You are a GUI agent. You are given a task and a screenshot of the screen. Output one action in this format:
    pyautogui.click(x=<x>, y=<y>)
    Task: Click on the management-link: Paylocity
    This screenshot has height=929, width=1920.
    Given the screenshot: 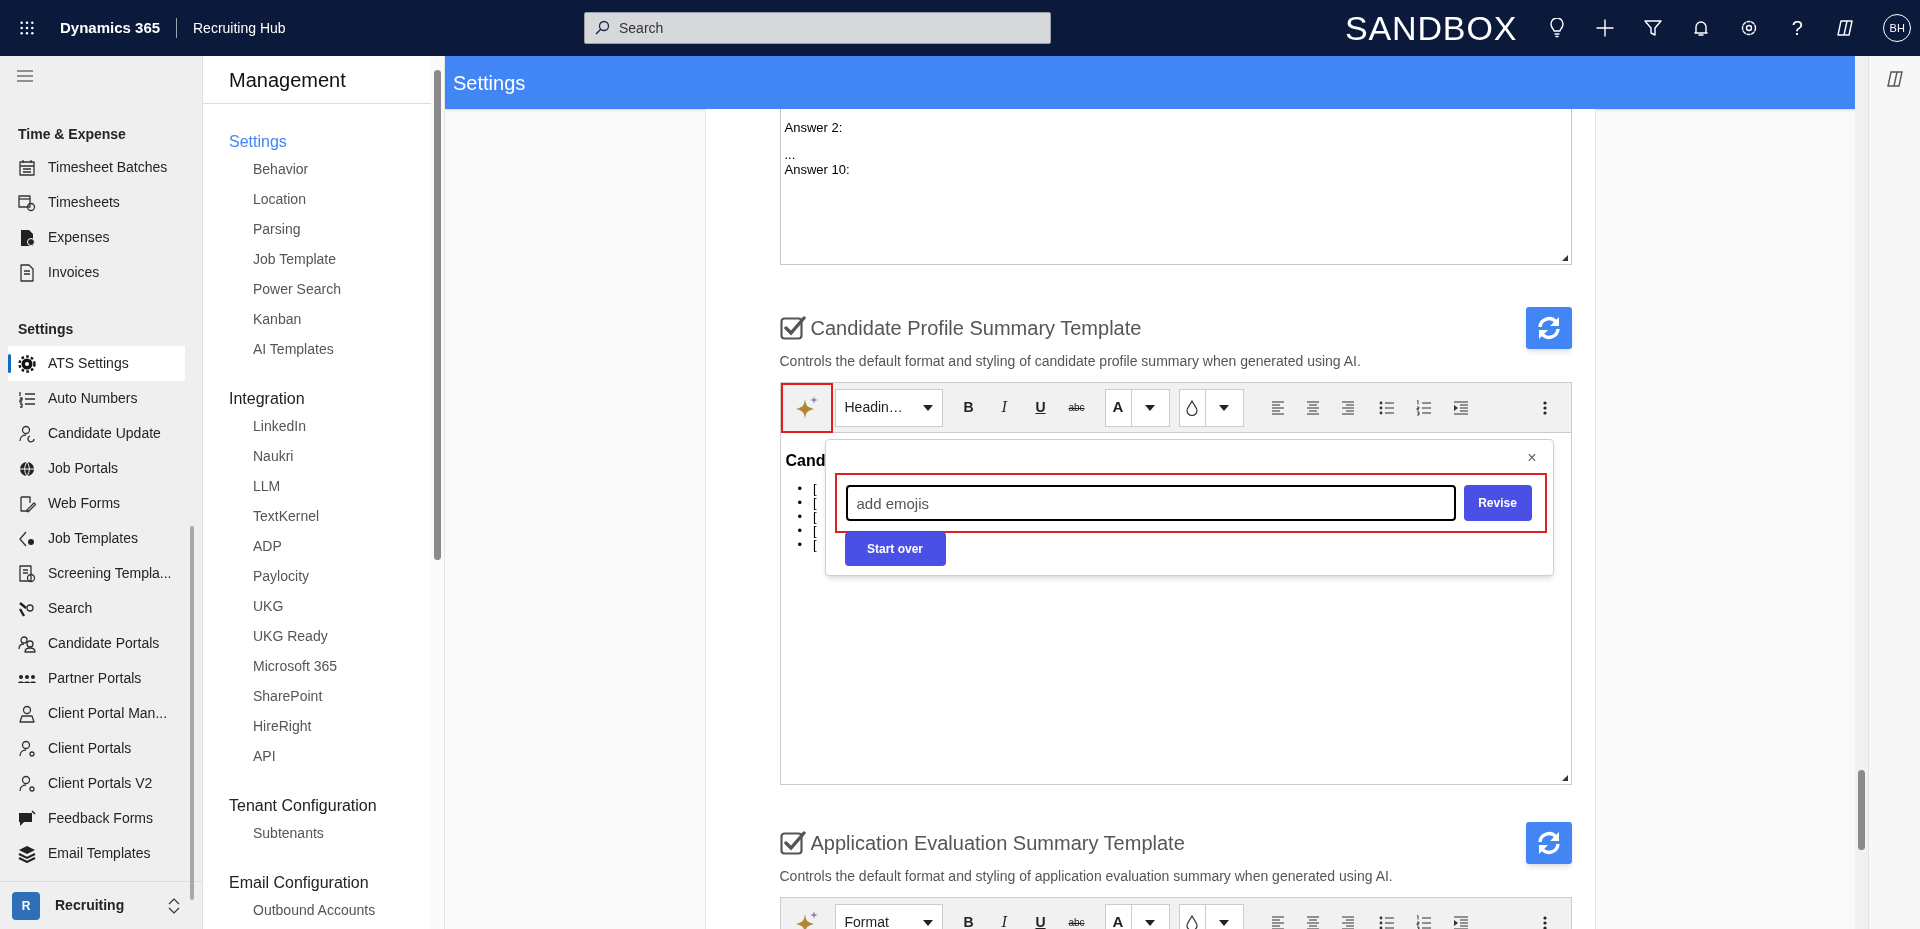 What is the action you would take?
    pyautogui.click(x=329, y=576)
    